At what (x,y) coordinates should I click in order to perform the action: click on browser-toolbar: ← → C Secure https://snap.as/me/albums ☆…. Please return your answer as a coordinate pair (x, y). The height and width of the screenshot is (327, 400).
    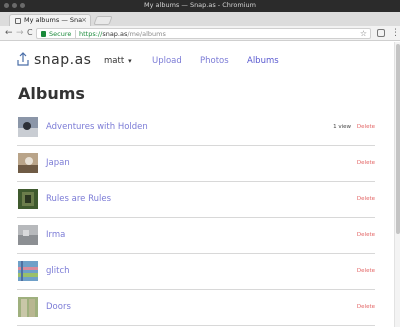
    Looking at the image, I should click on (200, 33).